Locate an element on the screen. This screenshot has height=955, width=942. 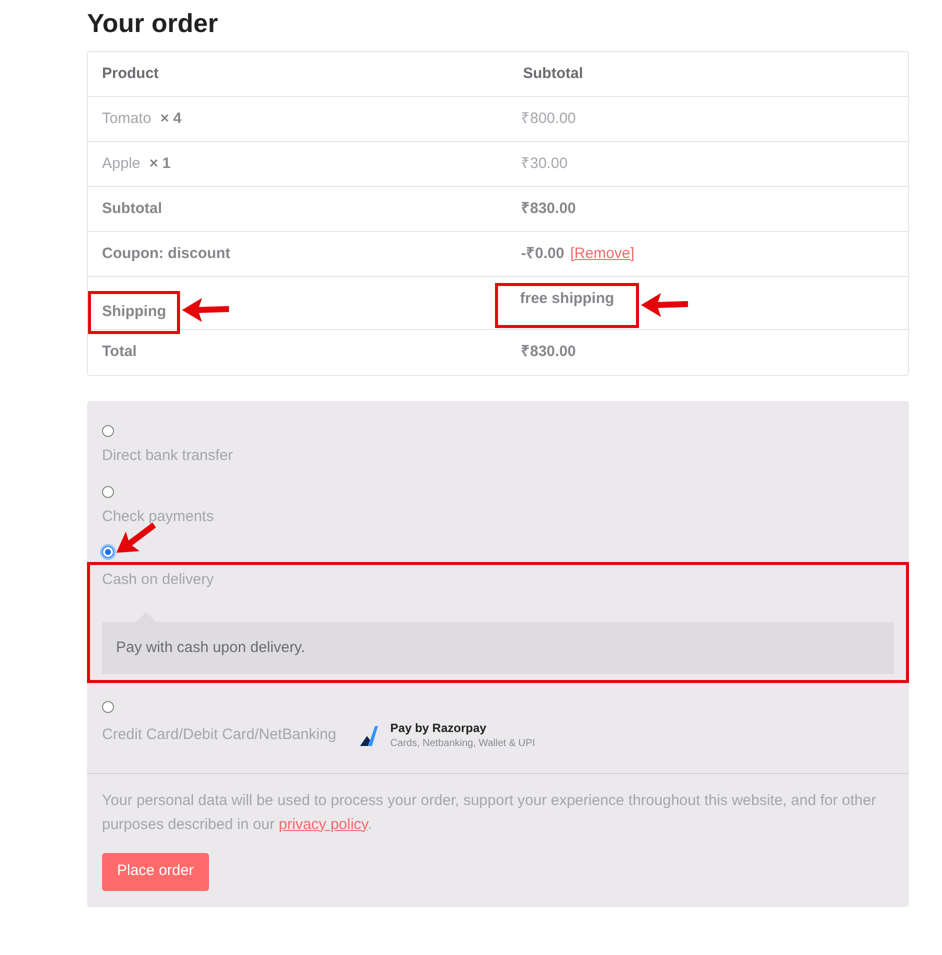
payment-label: Credit Card/Debit Card/NetBanking is located at coordinates (219, 735).